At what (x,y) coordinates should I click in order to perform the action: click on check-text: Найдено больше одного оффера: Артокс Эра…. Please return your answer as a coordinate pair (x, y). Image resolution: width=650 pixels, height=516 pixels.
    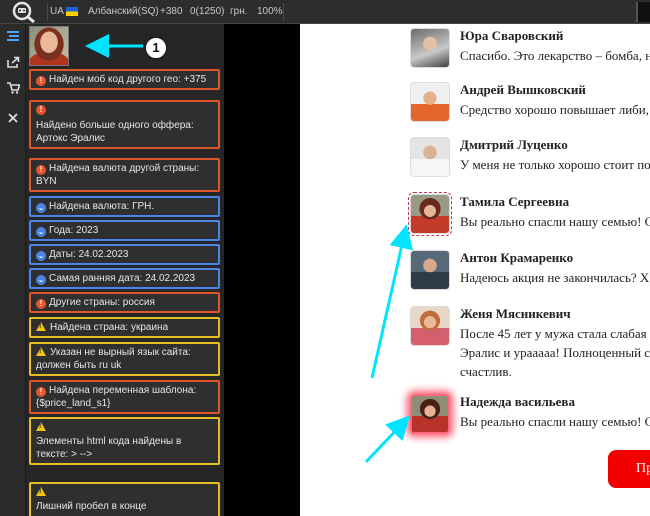
    Looking at the image, I should click on (115, 132).